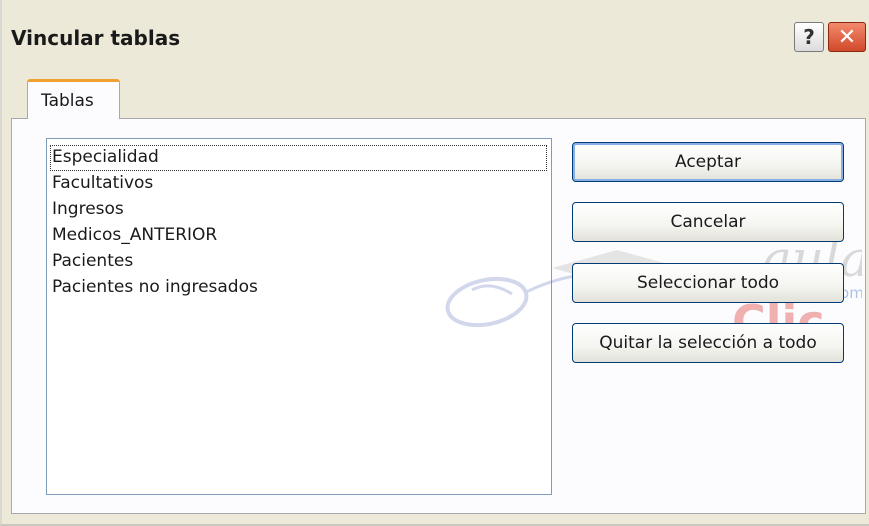 Image resolution: width=869 pixels, height=526 pixels. Describe the element at coordinates (102, 184) in the screenshot. I see `list-item: Facultativos` at that location.